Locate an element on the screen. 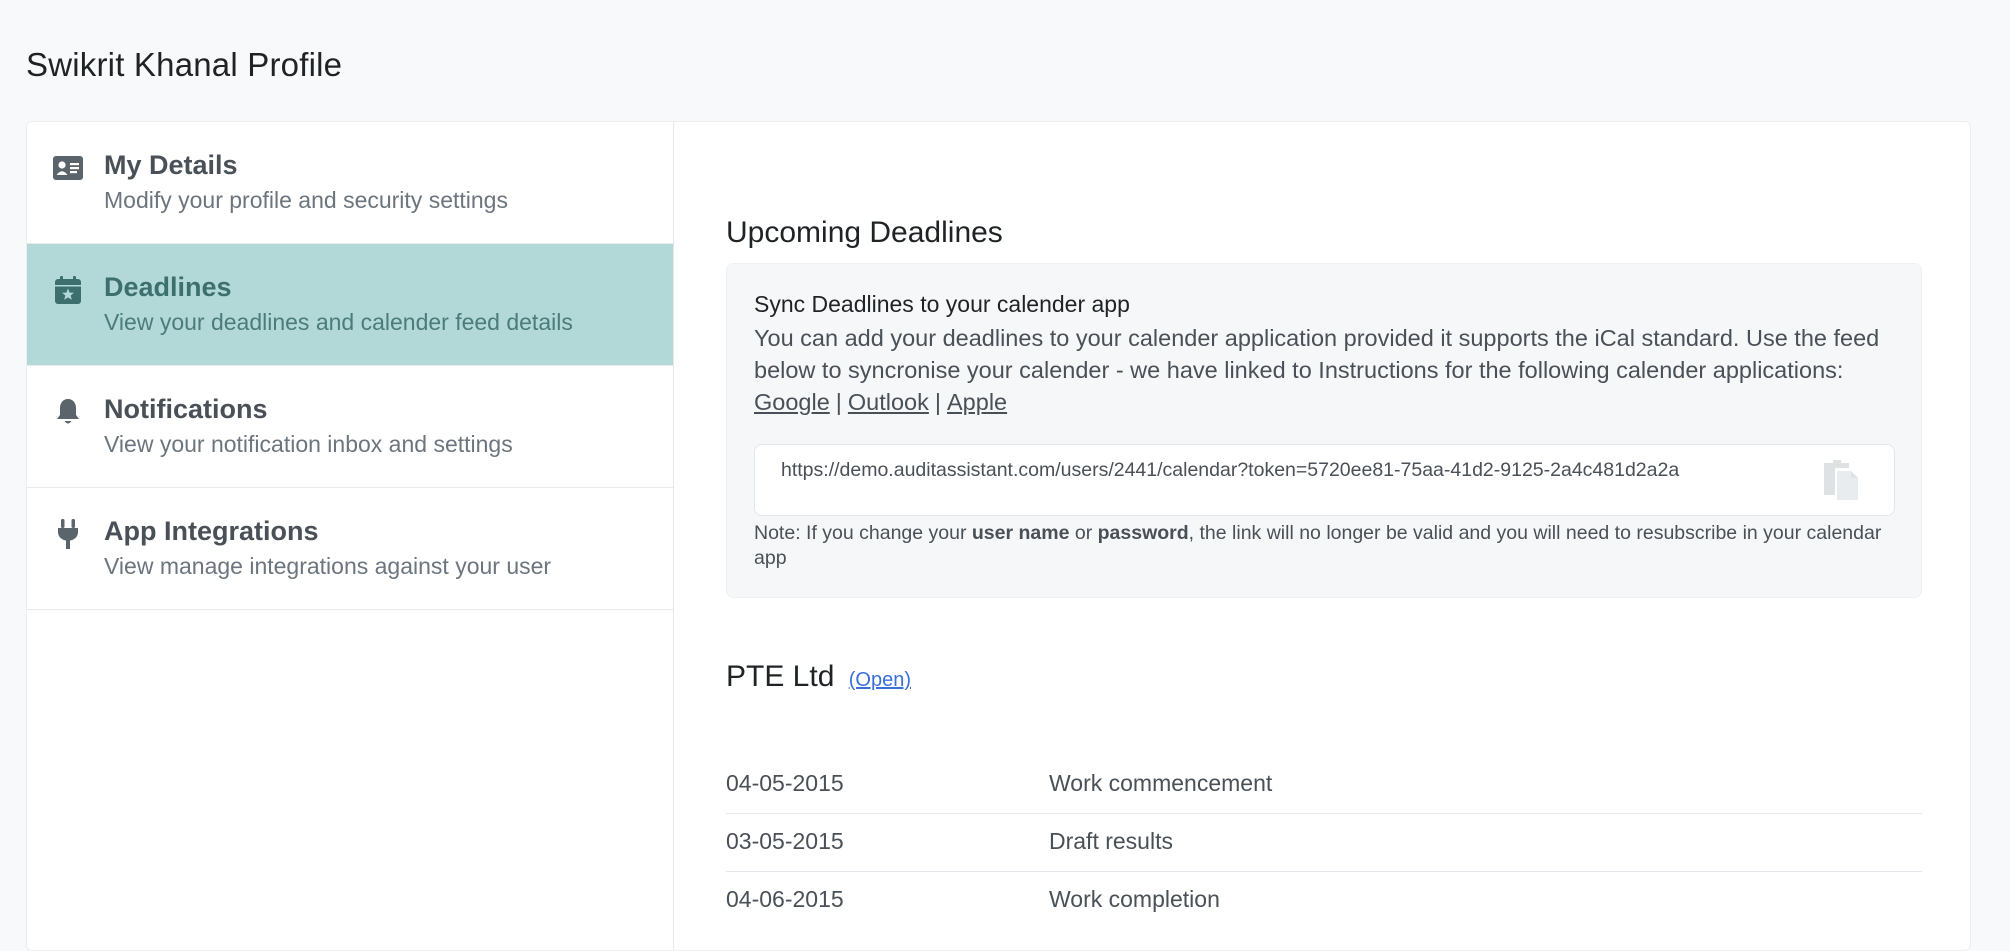 The height and width of the screenshot is (951, 2010). note-password: password is located at coordinates (1143, 533).